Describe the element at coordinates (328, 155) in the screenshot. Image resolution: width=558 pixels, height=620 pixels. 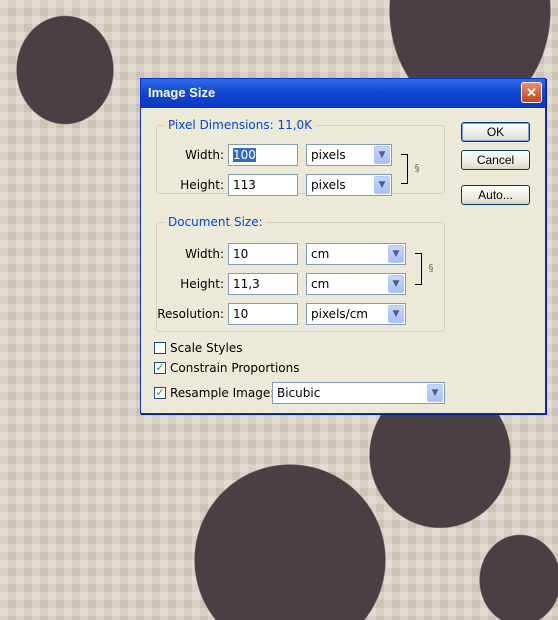
I see `pixel-width-unit: pixels` at that location.